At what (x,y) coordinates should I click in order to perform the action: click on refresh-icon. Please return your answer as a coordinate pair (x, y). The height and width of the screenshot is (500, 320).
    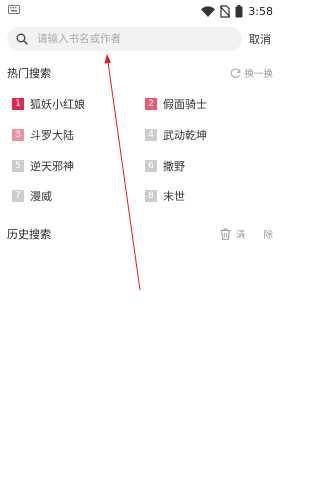
    Looking at the image, I should click on (236, 73).